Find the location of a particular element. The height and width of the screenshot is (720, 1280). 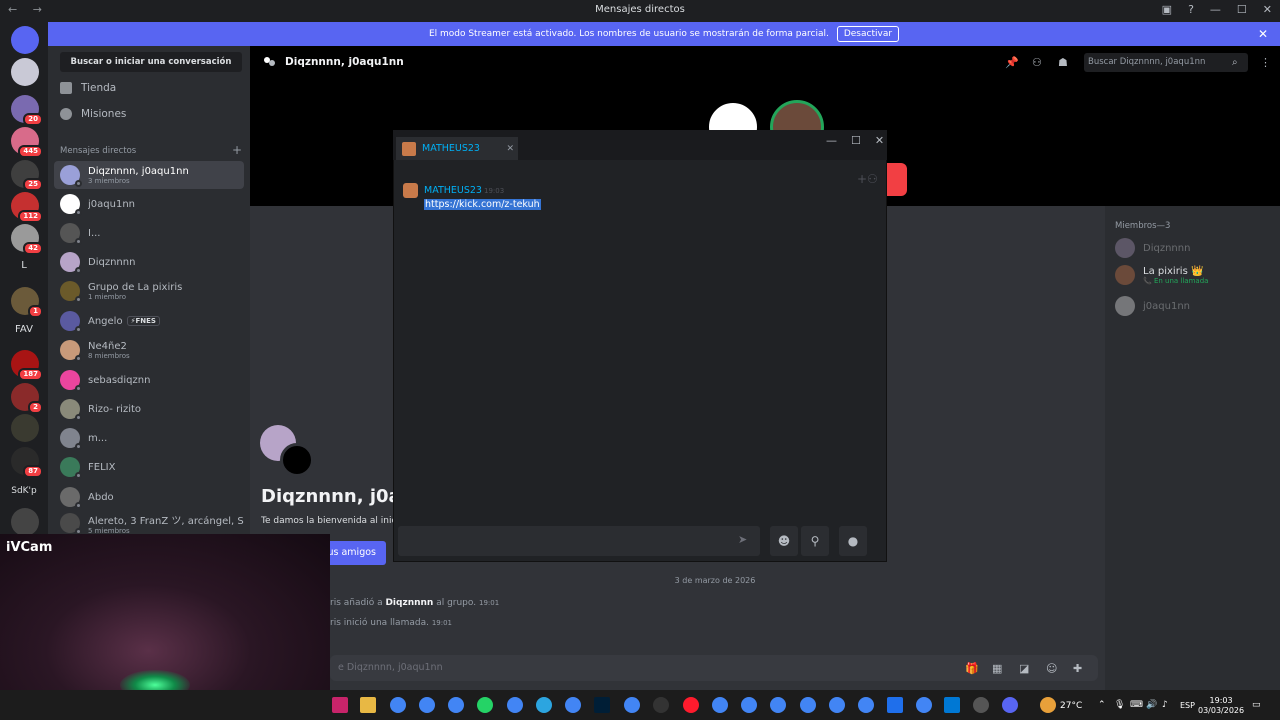

member-item: Diqznnnn is located at coordinates (1152, 248).